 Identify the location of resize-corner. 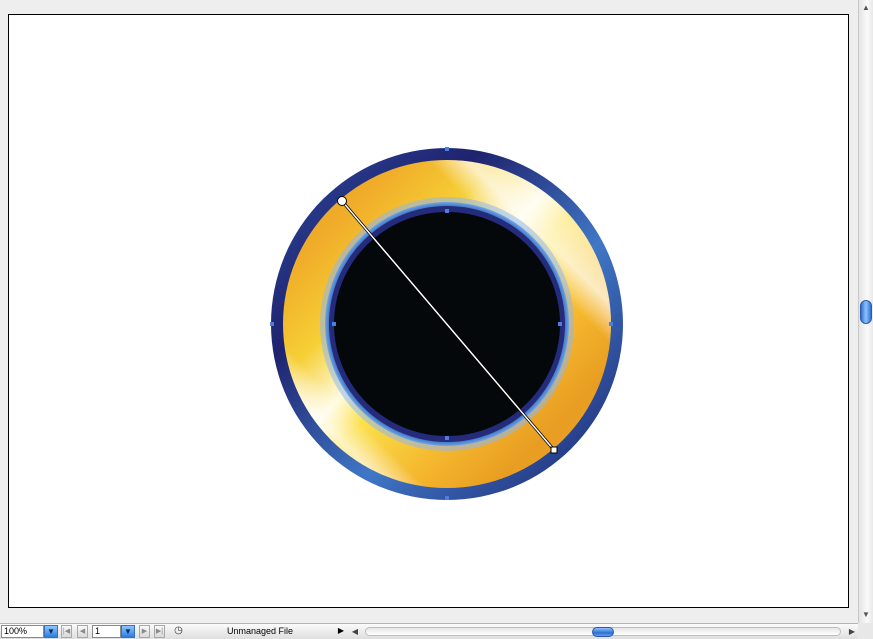
(865, 631).